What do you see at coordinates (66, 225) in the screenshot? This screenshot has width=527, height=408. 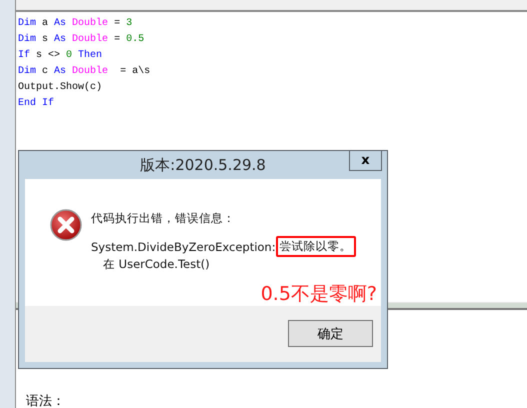 I see `error-icon` at bounding box center [66, 225].